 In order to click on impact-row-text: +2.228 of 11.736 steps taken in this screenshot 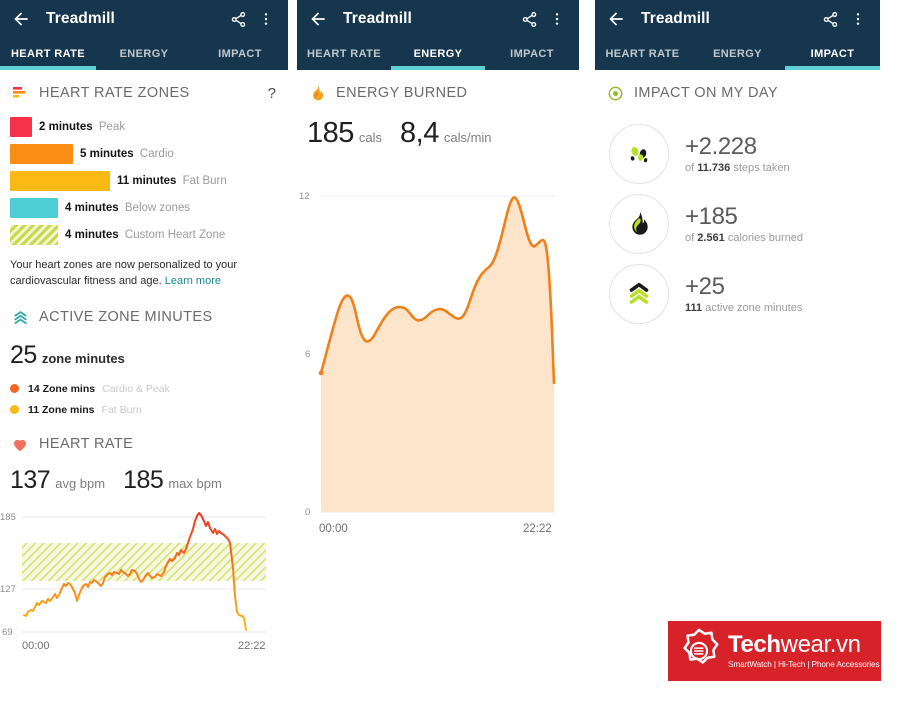, I will do `click(737, 153)`.